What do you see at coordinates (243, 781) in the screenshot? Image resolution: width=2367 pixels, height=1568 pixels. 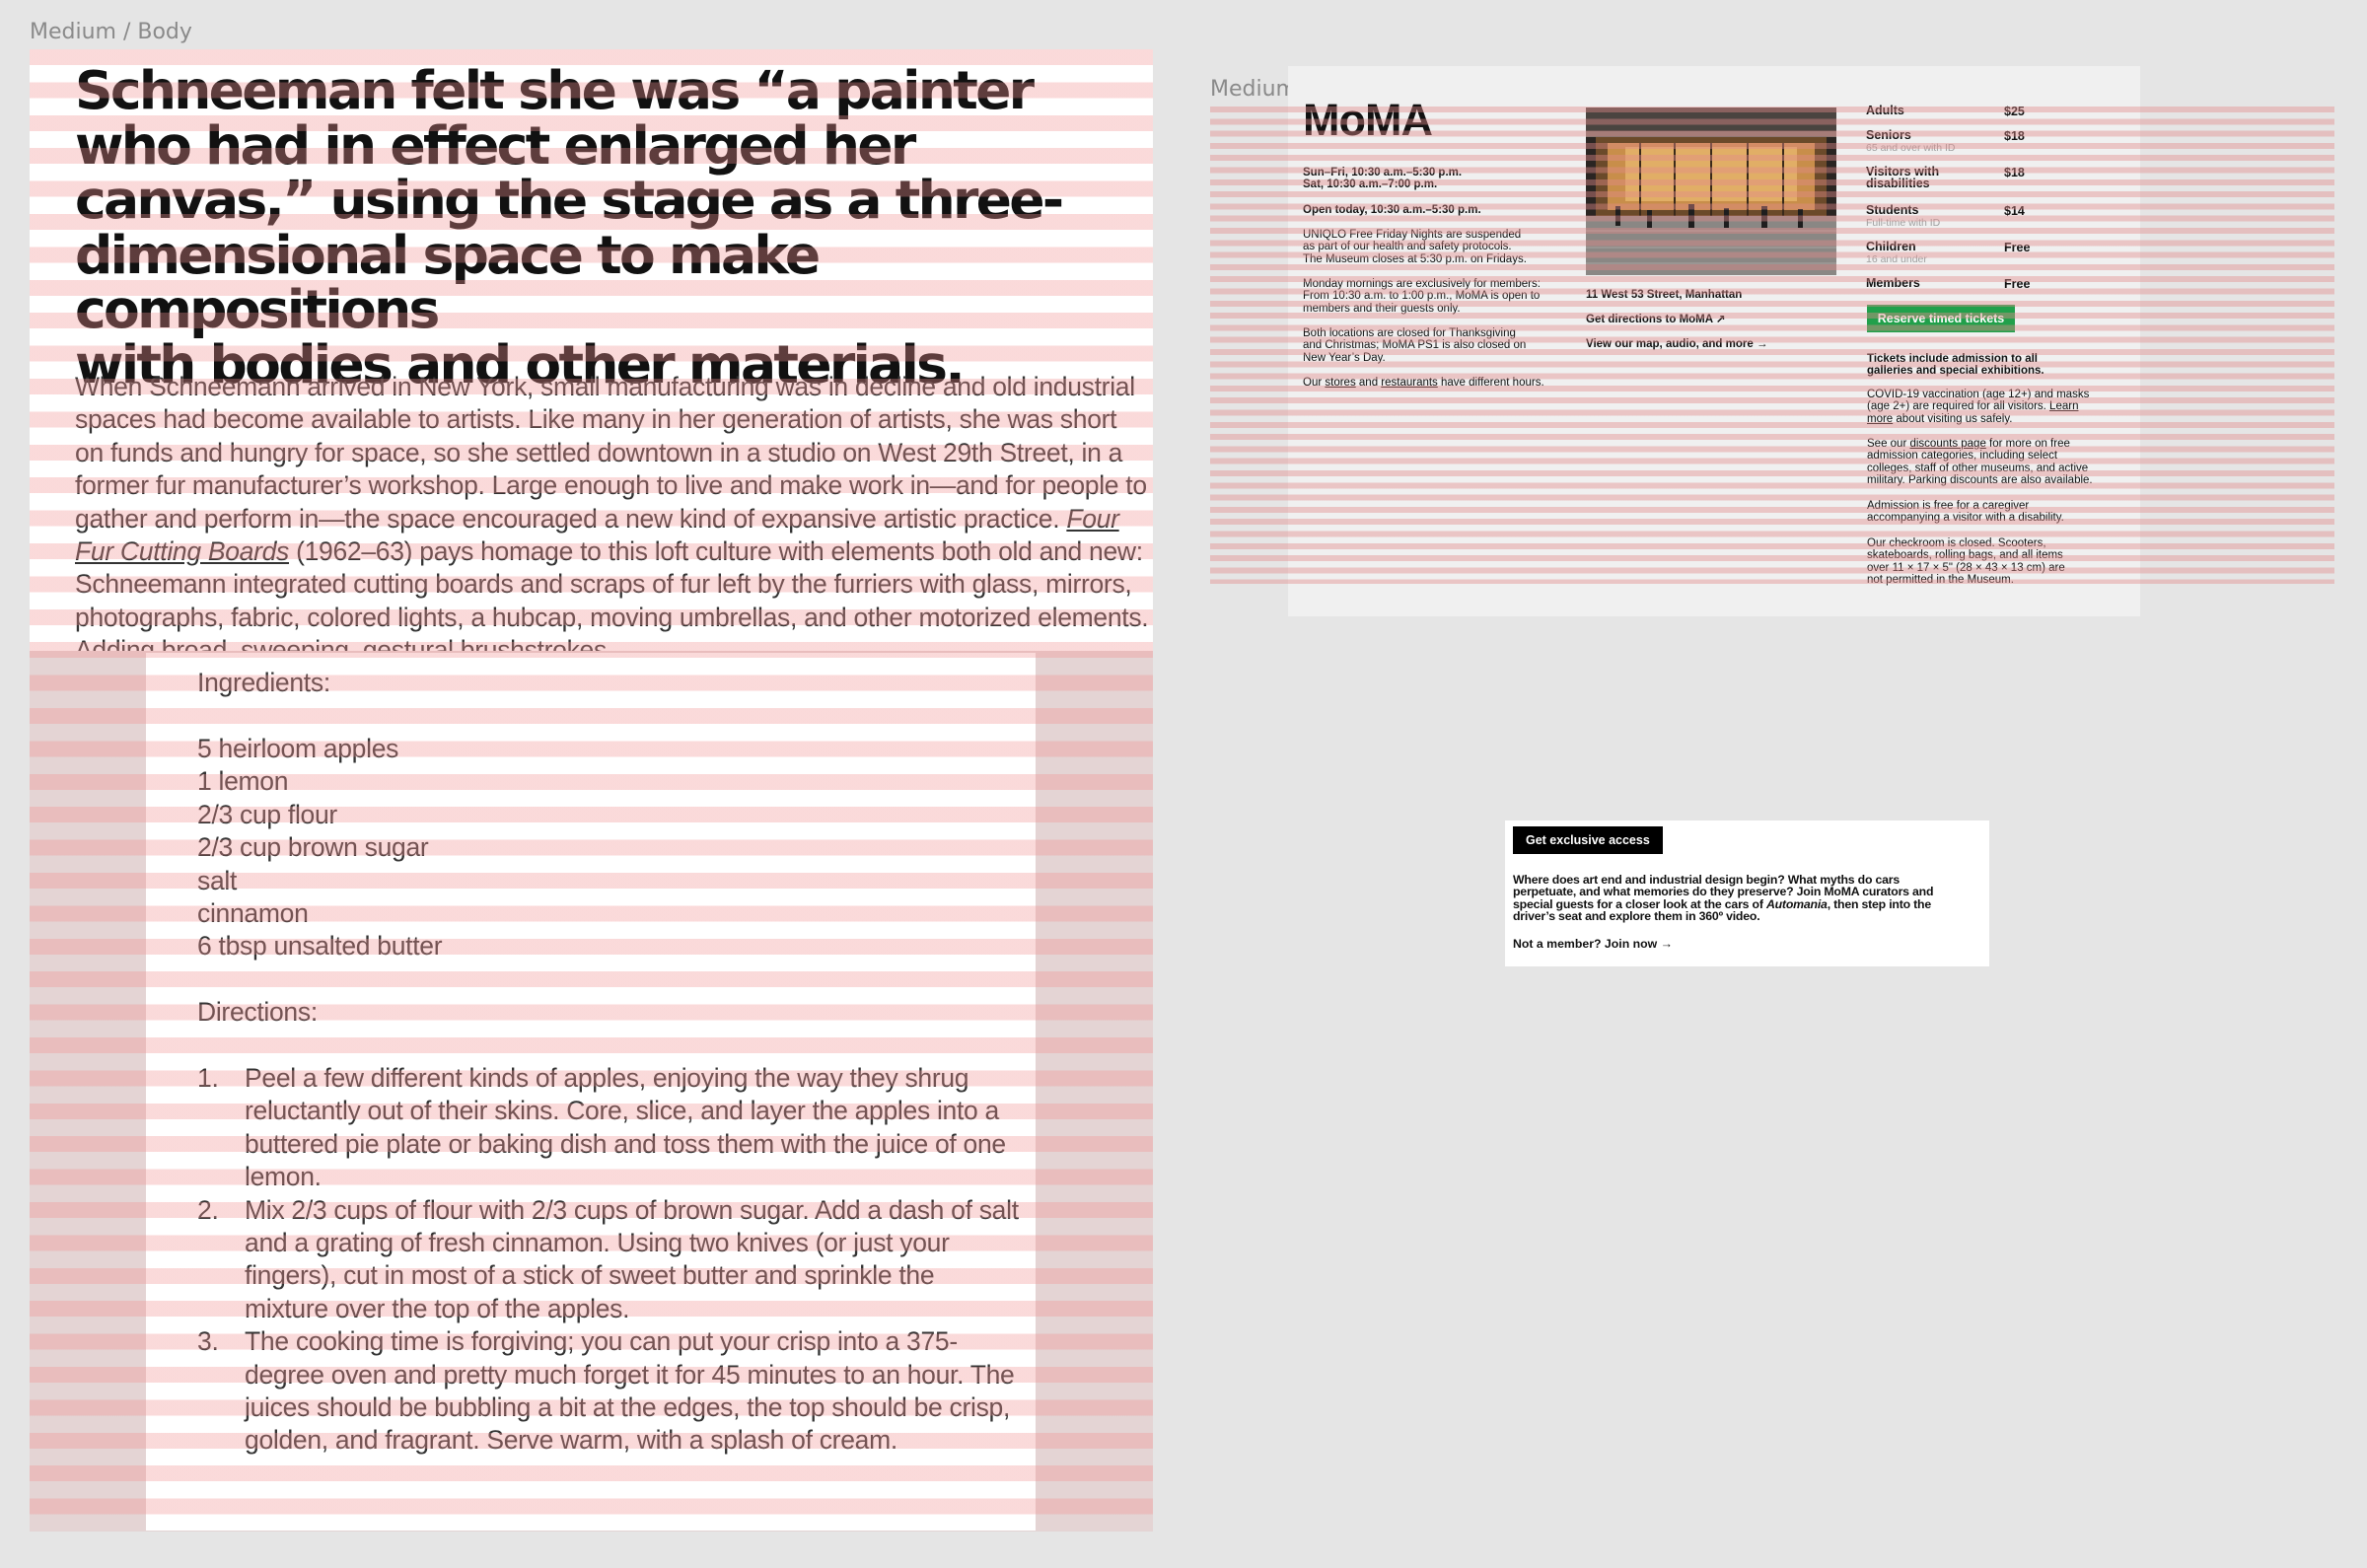 I see `ingredient-item: 1 lemon` at bounding box center [243, 781].